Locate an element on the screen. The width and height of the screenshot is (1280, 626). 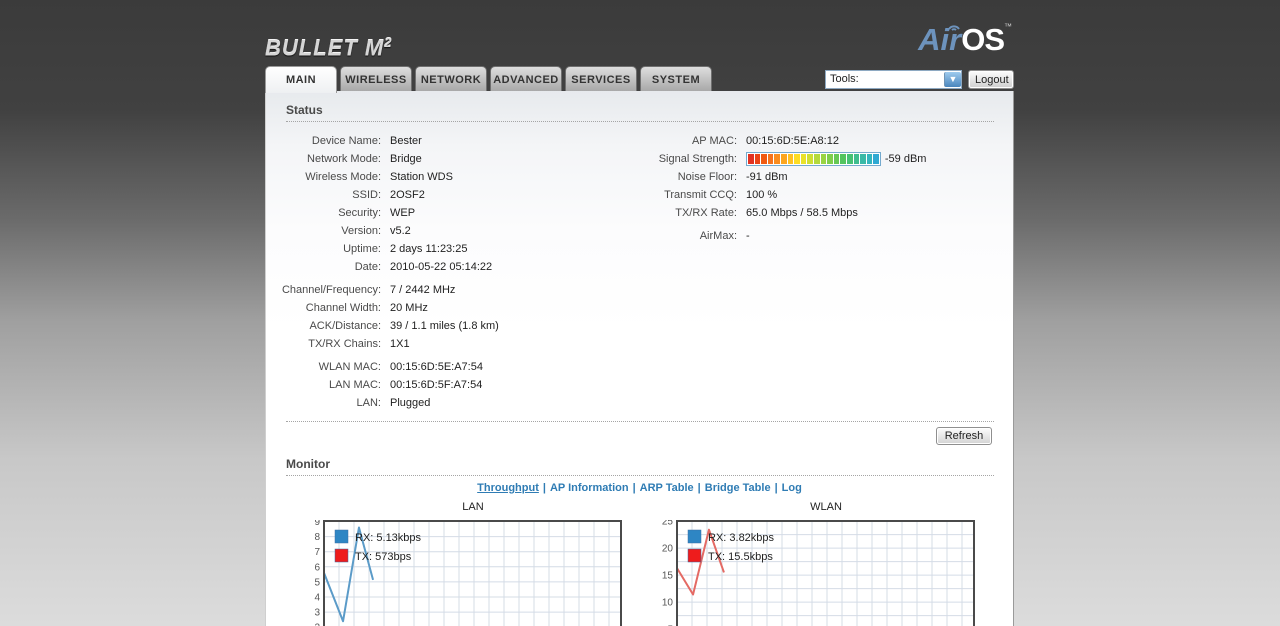
field-label: SSID: is located at coordinates (366, 195).